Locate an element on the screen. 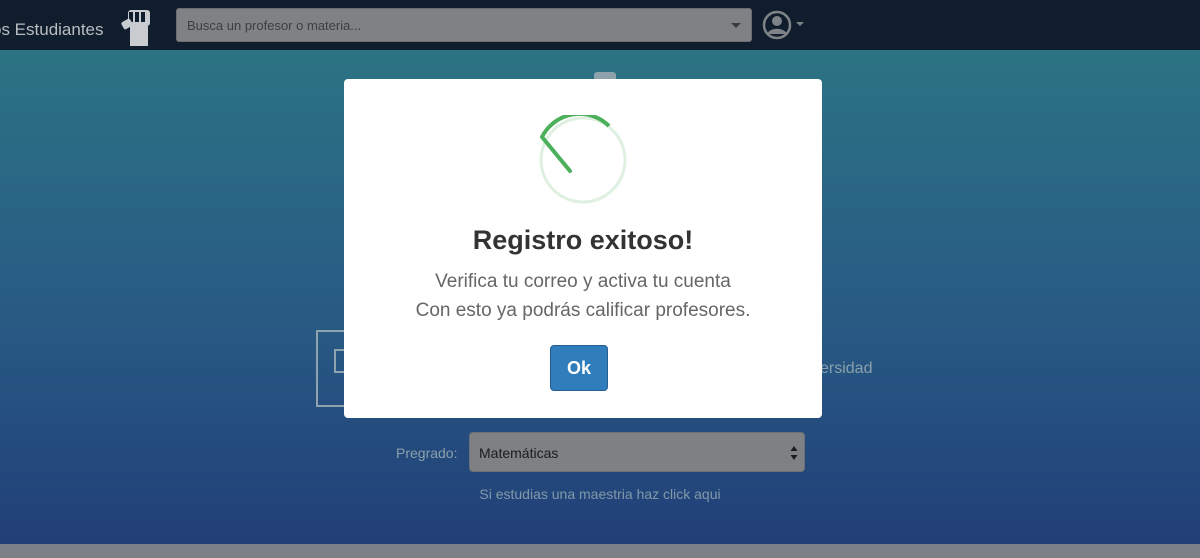 Image resolution: width=1200 pixels, height=558 pixels. pregrado-label: Pregrado: is located at coordinates (427, 453).